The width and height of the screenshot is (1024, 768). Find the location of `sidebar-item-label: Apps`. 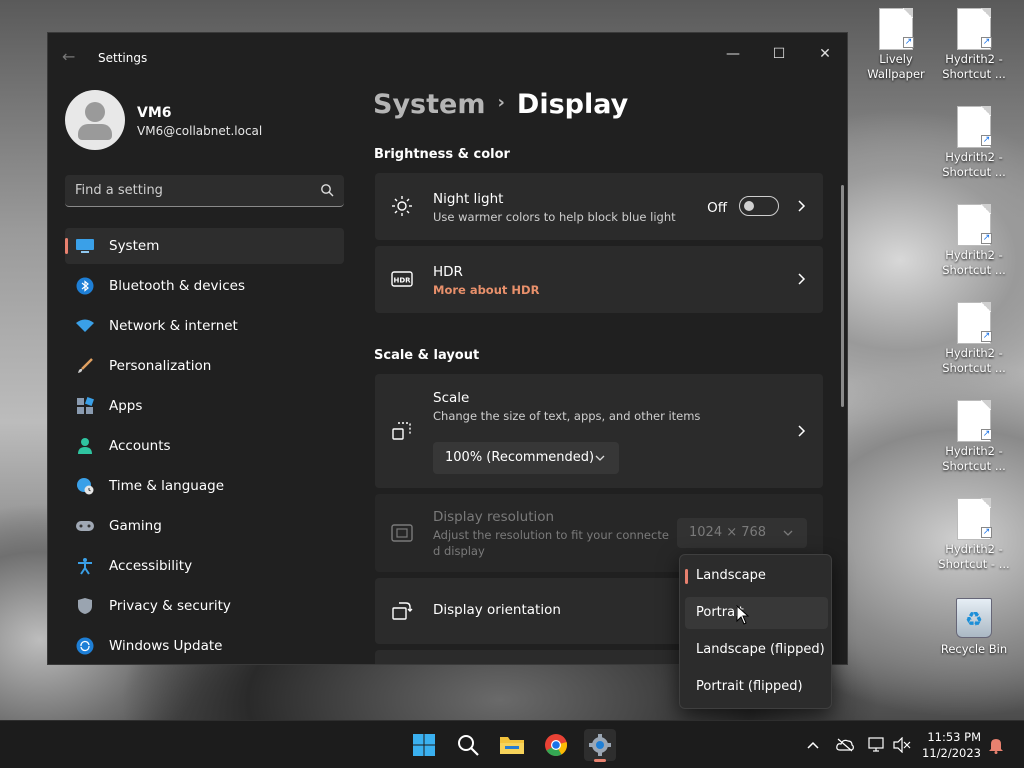

sidebar-item-label: Apps is located at coordinates (126, 406).